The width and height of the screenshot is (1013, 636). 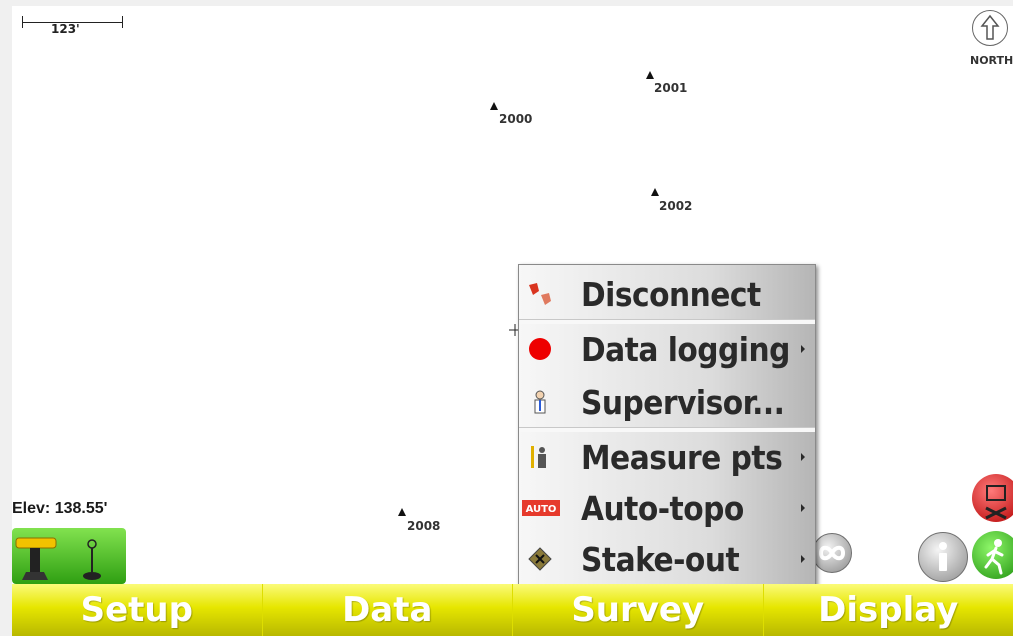 What do you see at coordinates (540, 294) in the screenshot?
I see `disconnect-icon` at bounding box center [540, 294].